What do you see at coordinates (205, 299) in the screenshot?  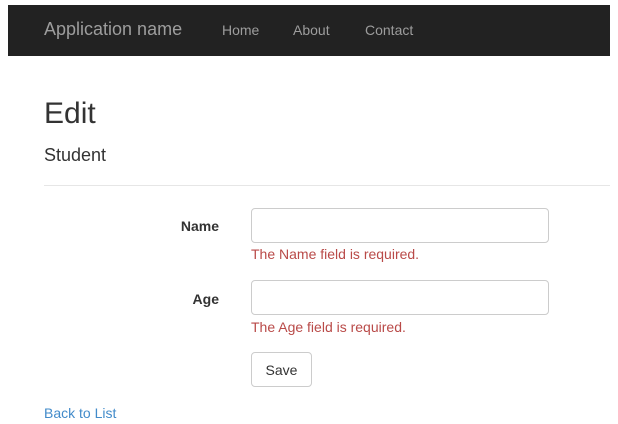 I see `age-label: Age` at bounding box center [205, 299].